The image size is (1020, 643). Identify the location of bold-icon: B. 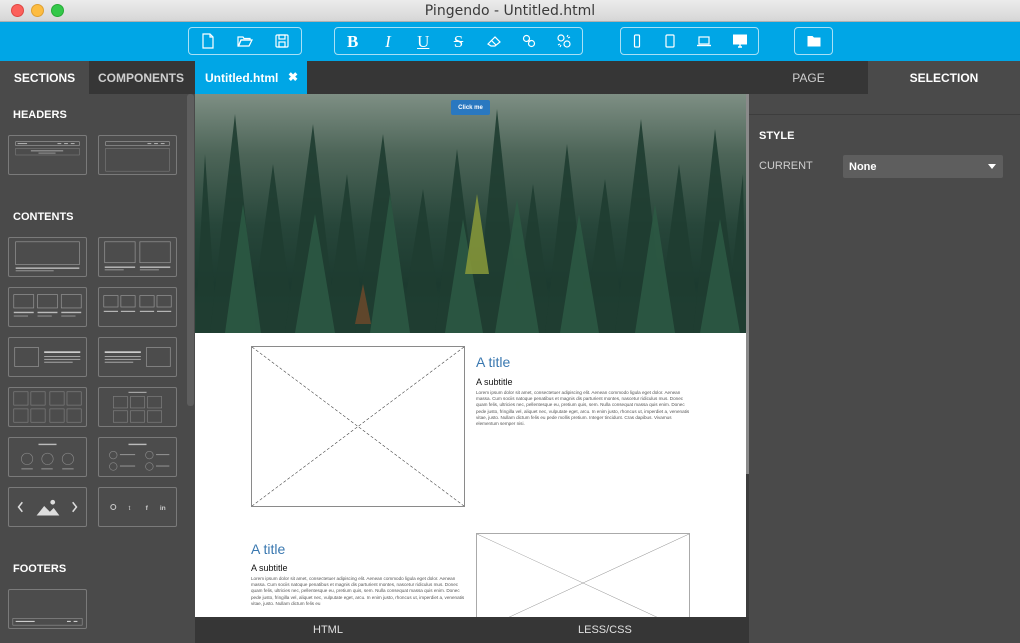
(352, 41).